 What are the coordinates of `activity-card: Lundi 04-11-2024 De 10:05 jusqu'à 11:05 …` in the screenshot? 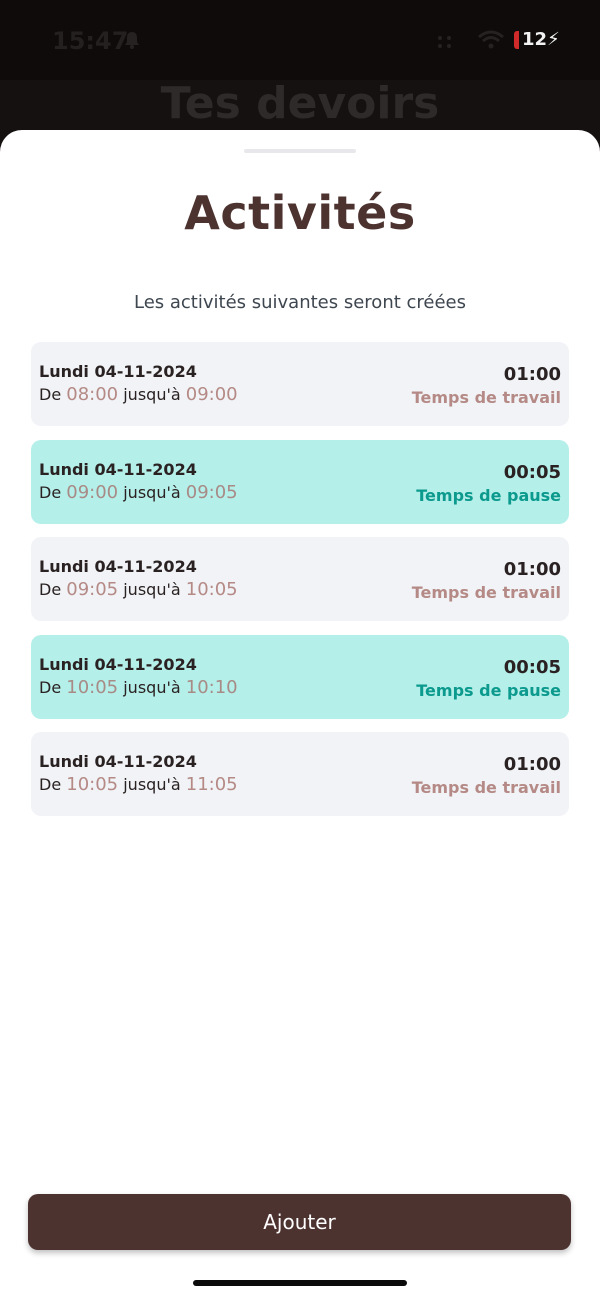 It's located at (300, 774).